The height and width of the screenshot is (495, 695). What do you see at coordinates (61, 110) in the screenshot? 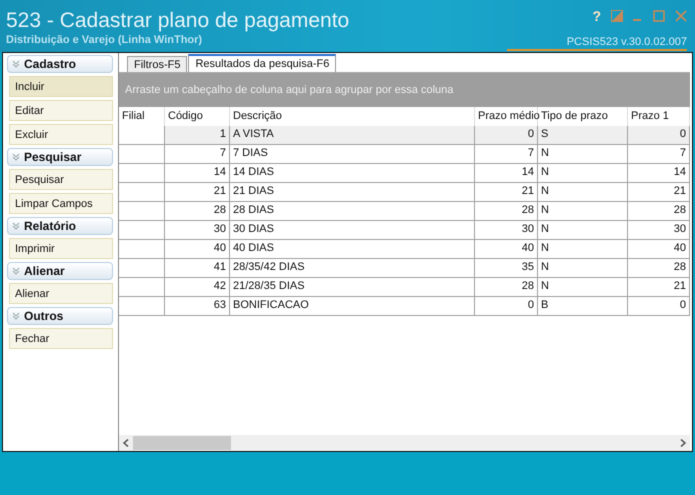
I see `sidebar-item: Editar` at bounding box center [61, 110].